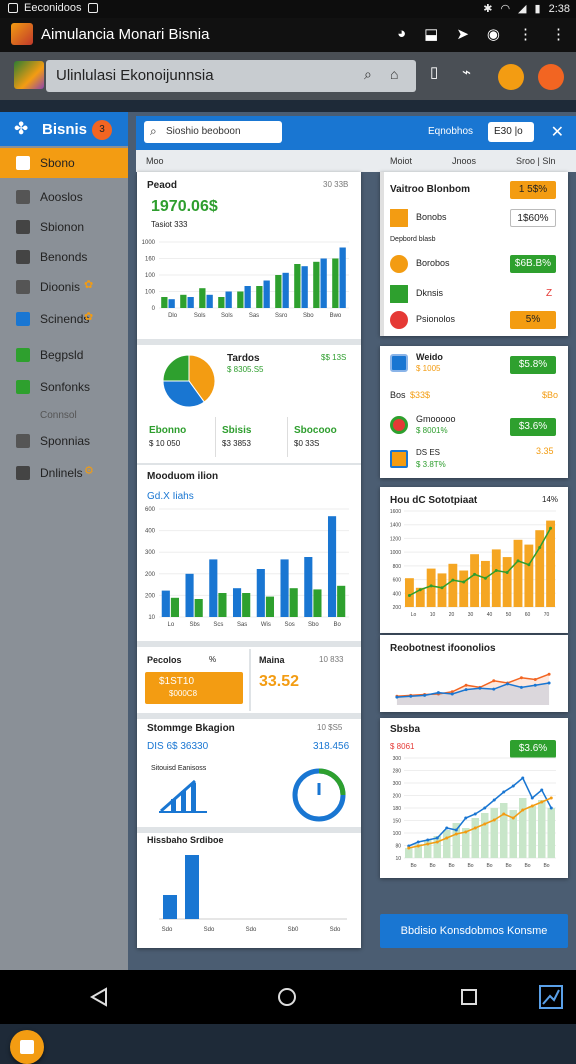 Image resolution: width=576 pixels, height=1064 pixels. I want to click on card-sub: $ 1005, so click(428, 368).